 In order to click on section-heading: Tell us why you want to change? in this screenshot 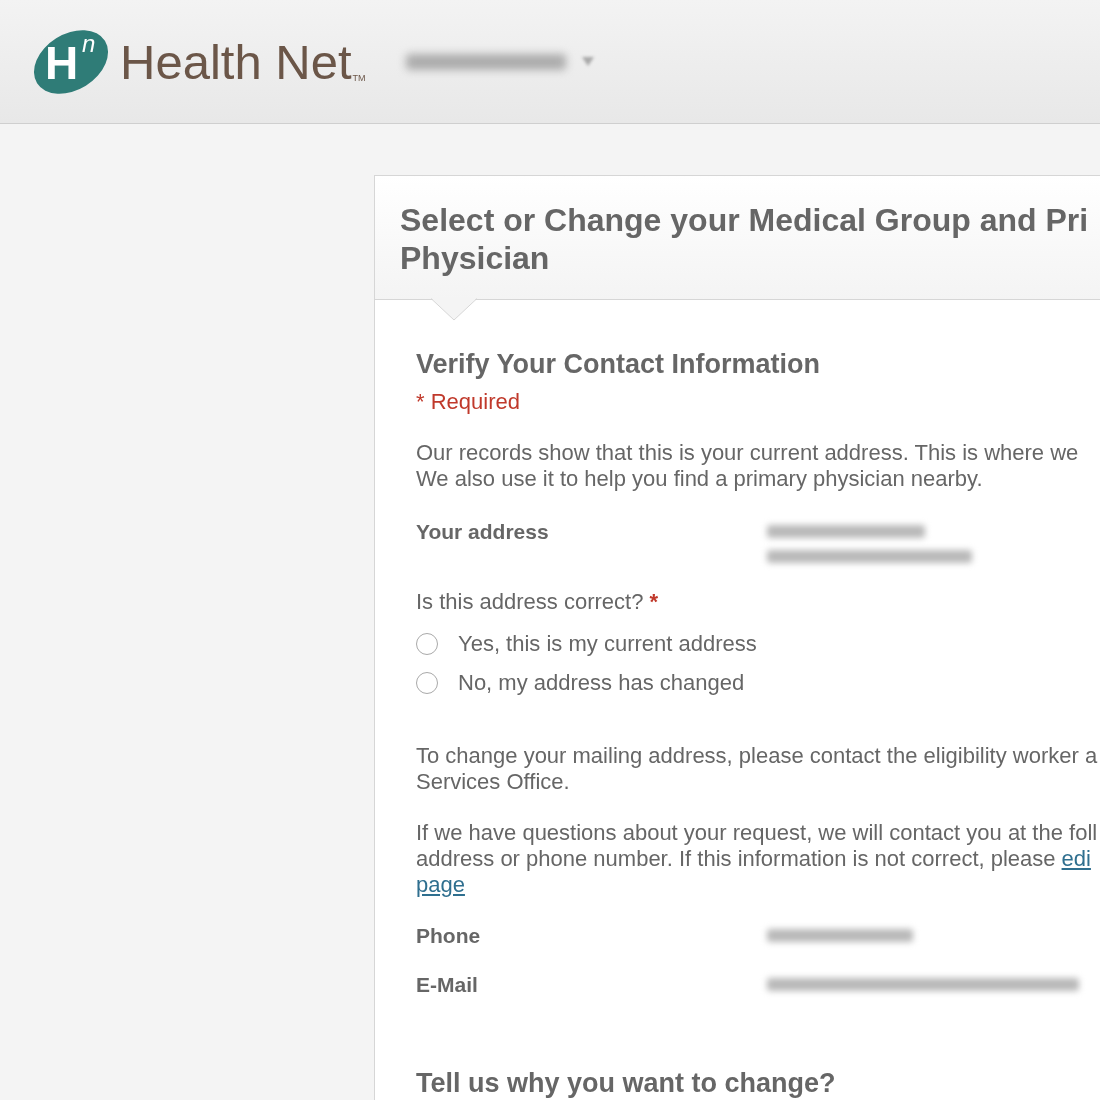, I will do `click(626, 1083)`.